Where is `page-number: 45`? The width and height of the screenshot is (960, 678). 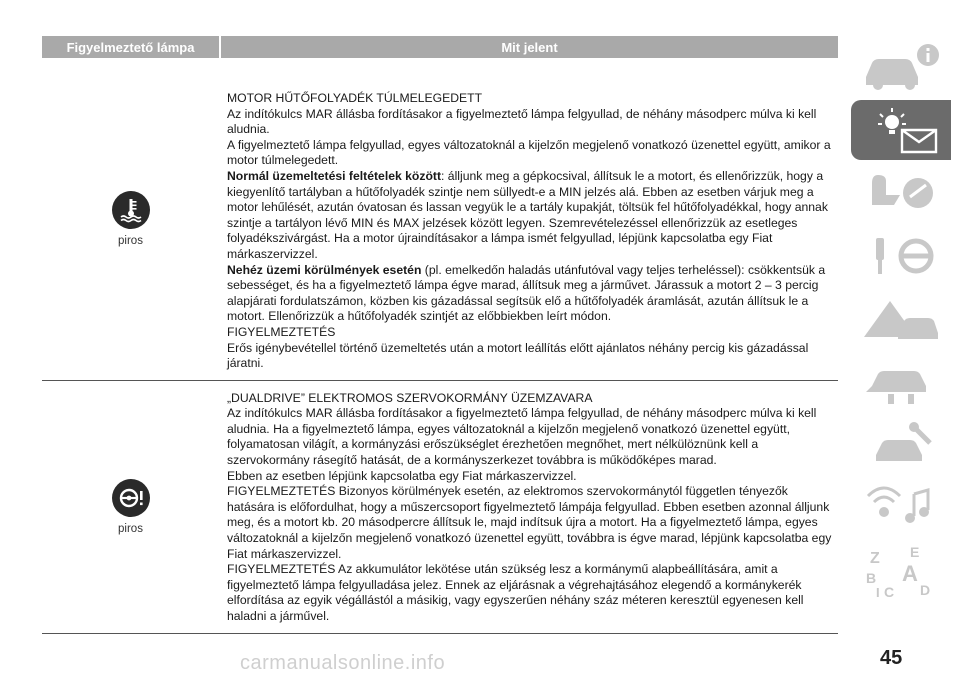 page-number: 45 is located at coordinates (891, 658).